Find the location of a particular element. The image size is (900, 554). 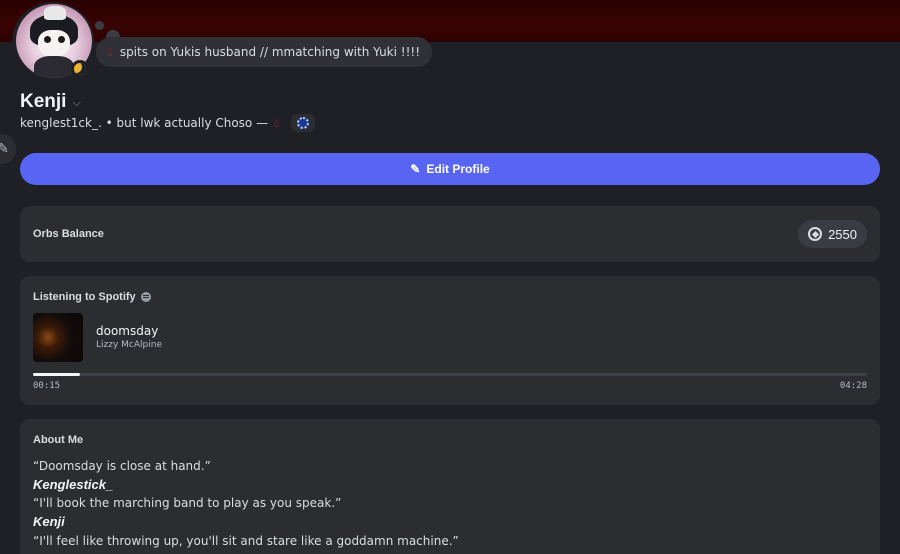

edit-profile-label: Edit Profile is located at coordinates (458, 169).